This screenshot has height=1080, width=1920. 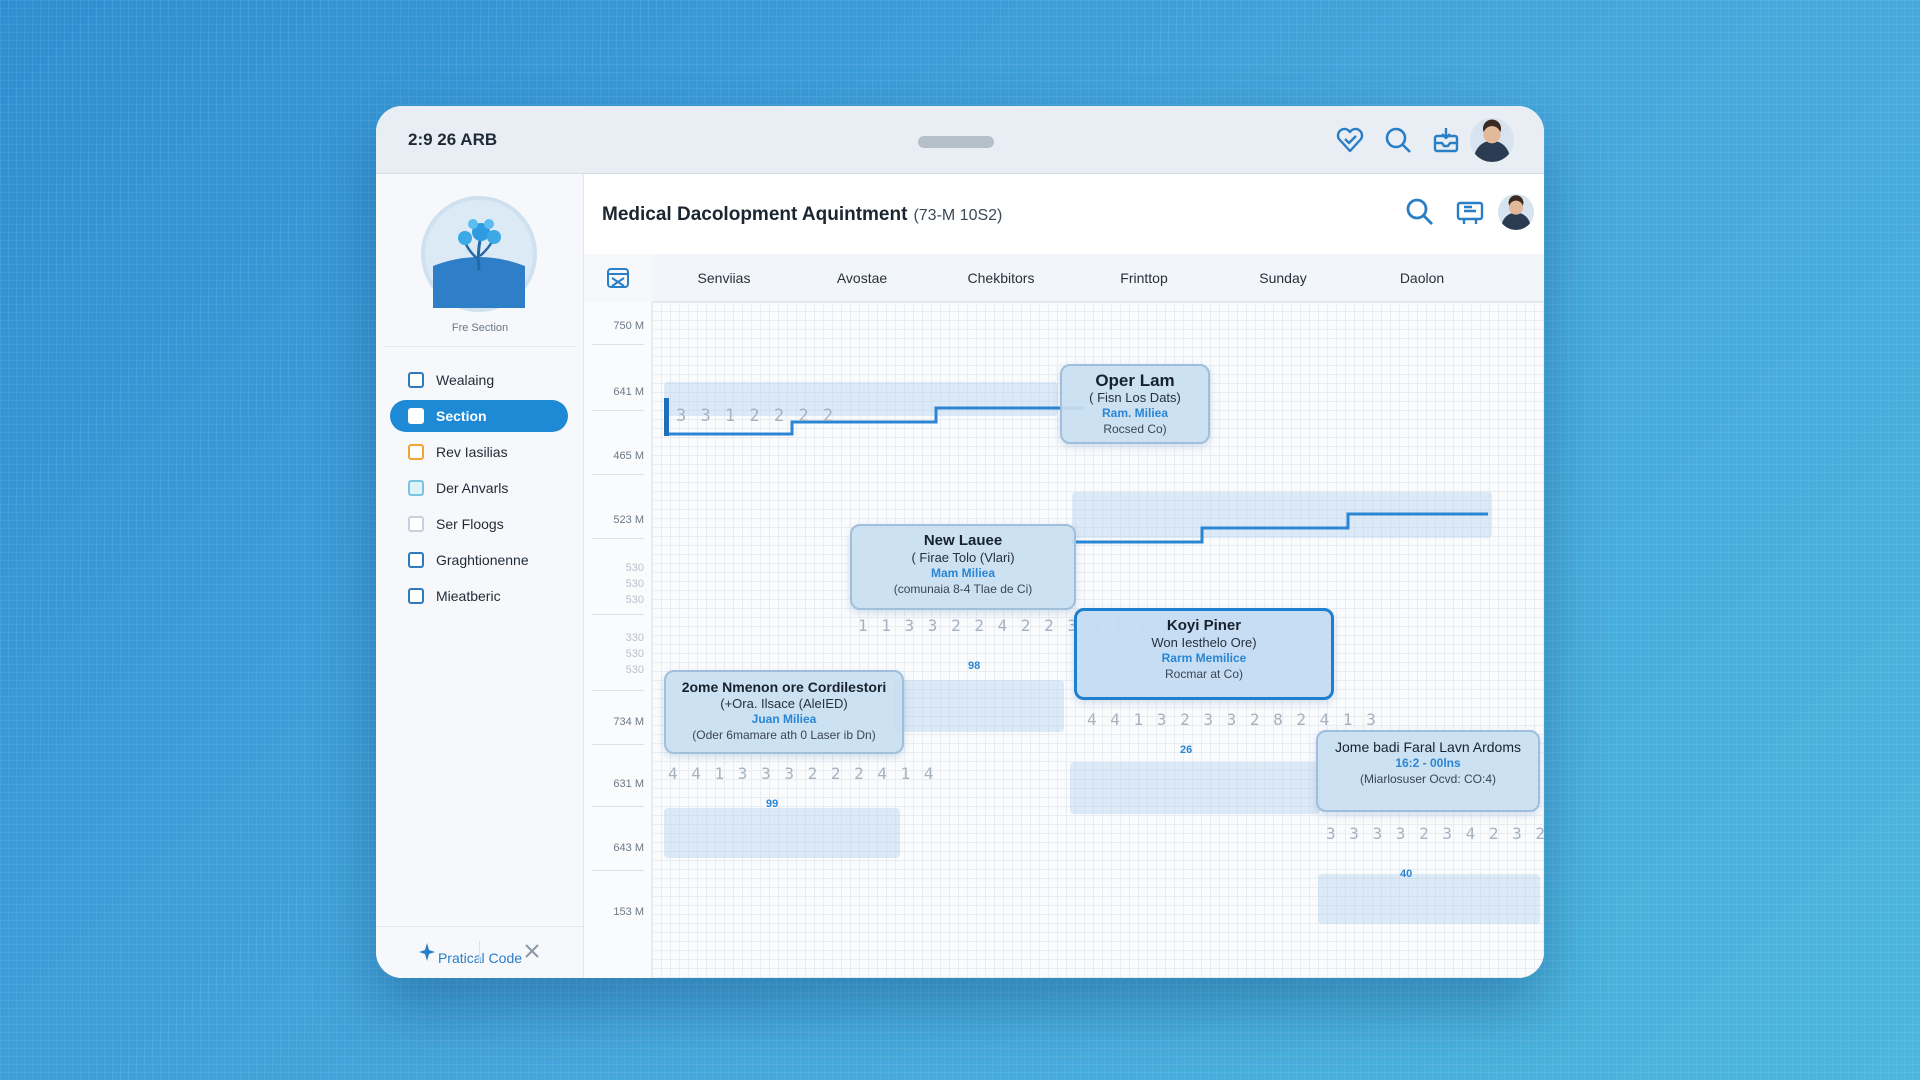 What do you see at coordinates (1492, 140) in the screenshot?
I see `user-avatar` at bounding box center [1492, 140].